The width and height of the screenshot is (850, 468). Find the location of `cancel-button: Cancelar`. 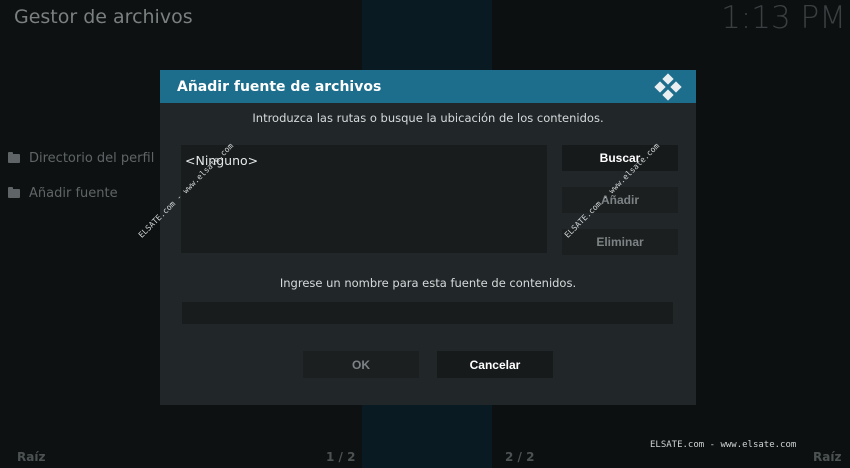

cancel-button: Cancelar is located at coordinates (495, 364).